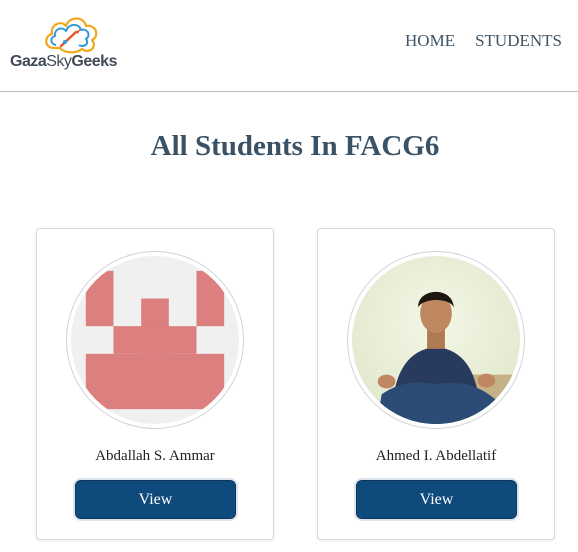 The width and height of the screenshot is (578, 552). What do you see at coordinates (295, 146) in the screenshot?
I see `page-title: All Students In FACG6` at bounding box center [295, 146].